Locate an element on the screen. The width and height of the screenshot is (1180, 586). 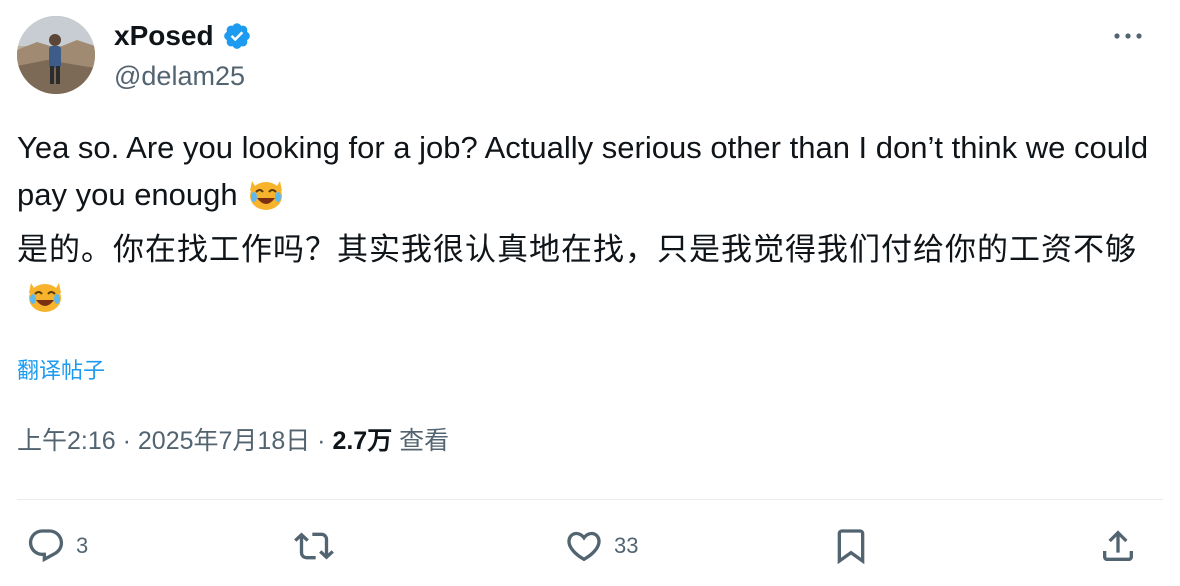
display-name: xPosed is located at coordinates (183, 36).